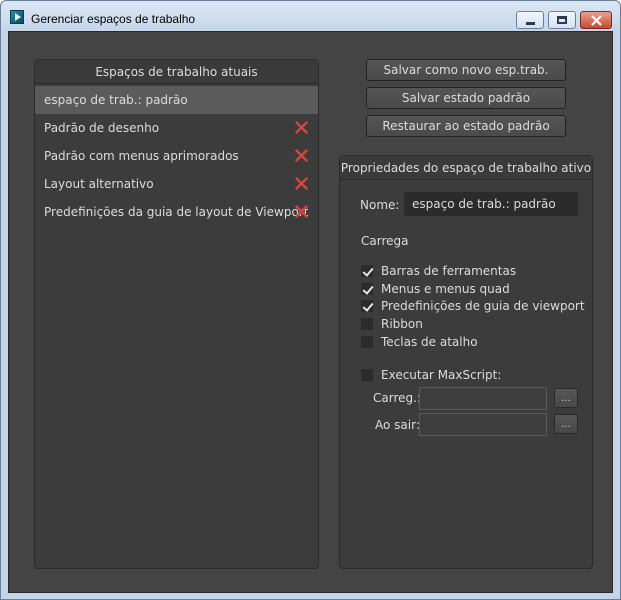 Image resolution: width=621 pixels, height=600 pixels. I want to click on maximize-icon, so click(562, 20).